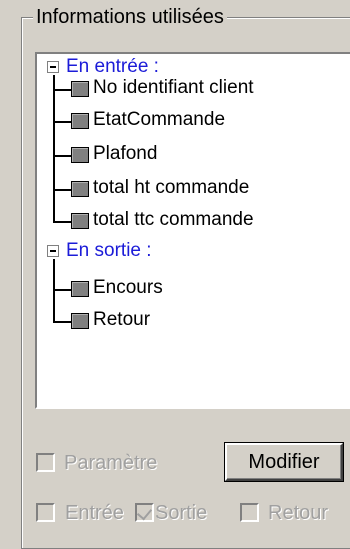 This screenshot has width=350, height=549. What do you see at coordinates (45, 462) in the screenshot?
I see `parametre-checkbox` at bounding box center [45, 462].